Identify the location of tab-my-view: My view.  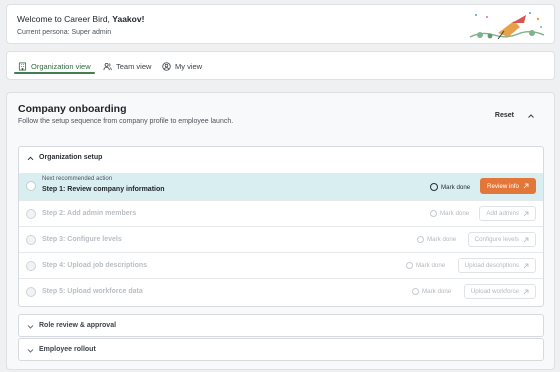
(182, 66).